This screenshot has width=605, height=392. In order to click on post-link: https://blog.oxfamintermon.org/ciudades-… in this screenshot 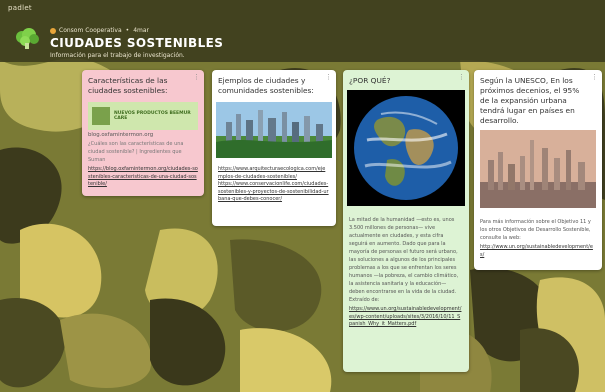, I will do `click(143, 177)`.